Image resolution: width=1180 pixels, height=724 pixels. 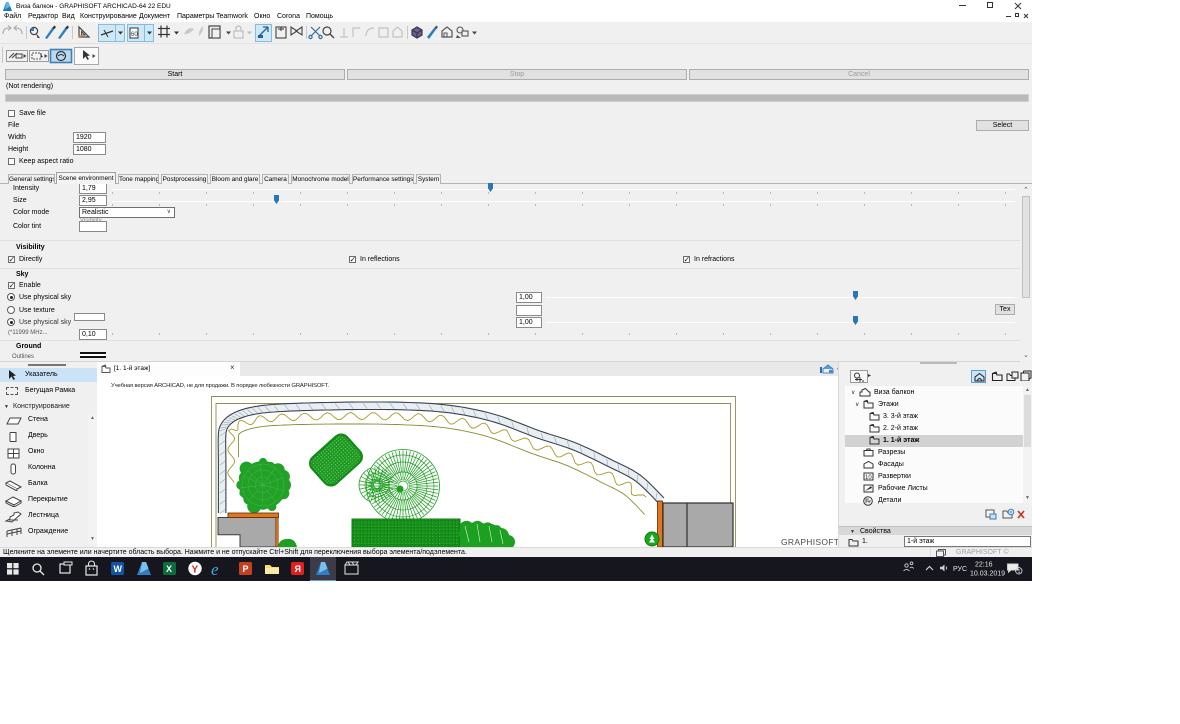 I want to click on svg-text: РУС, so click(x=960, y=569).